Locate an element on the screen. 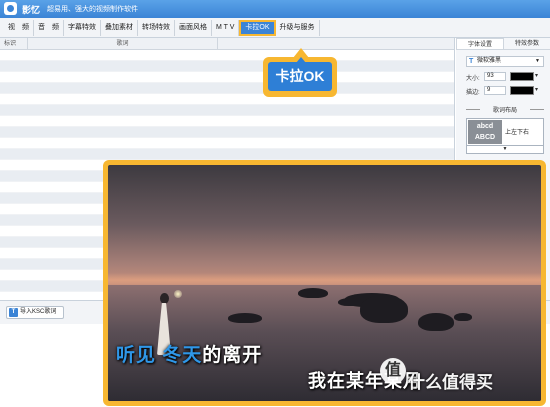 The width and height of the screenshot is (550, 407). menu-item-subtitle: 字幕特效 is located at coordinates (82, 27).